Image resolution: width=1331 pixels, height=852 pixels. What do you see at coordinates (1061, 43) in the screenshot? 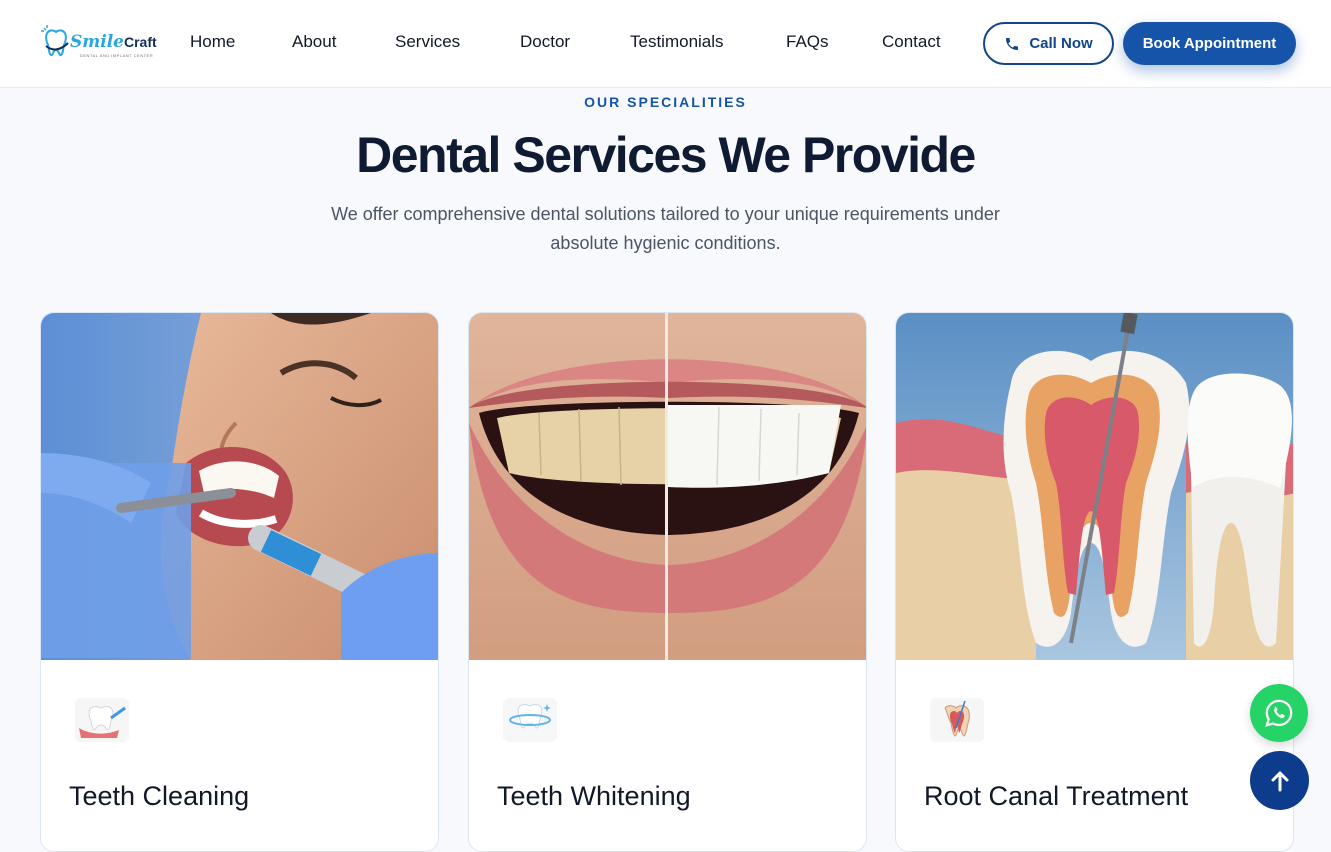
I see `call-now-label: Call Now` at bounding box center [1061, 43].